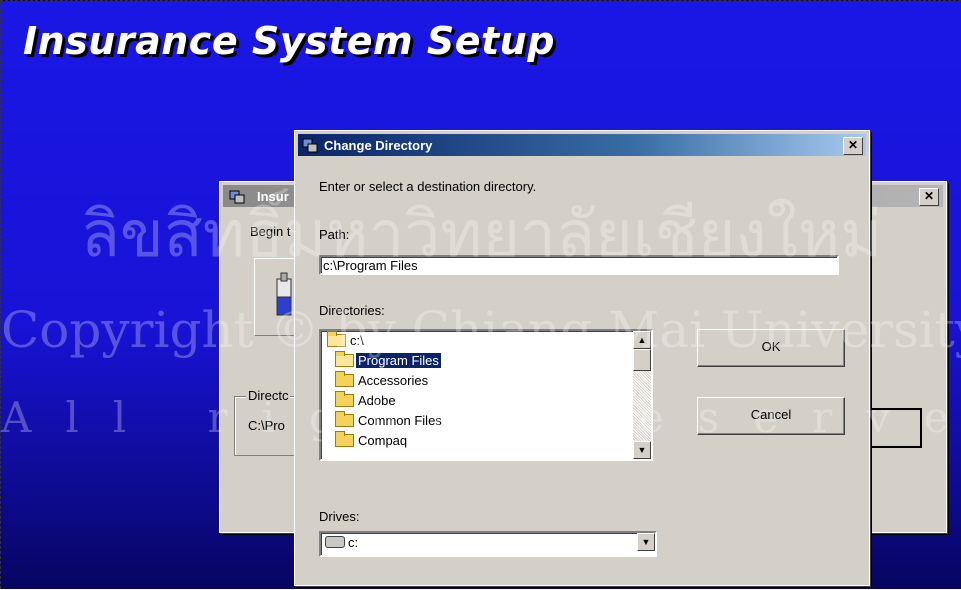  Describe the element at coordinates (488, 544) in the screenshot. I see `drives-dropdown: c: ▼` at that location.